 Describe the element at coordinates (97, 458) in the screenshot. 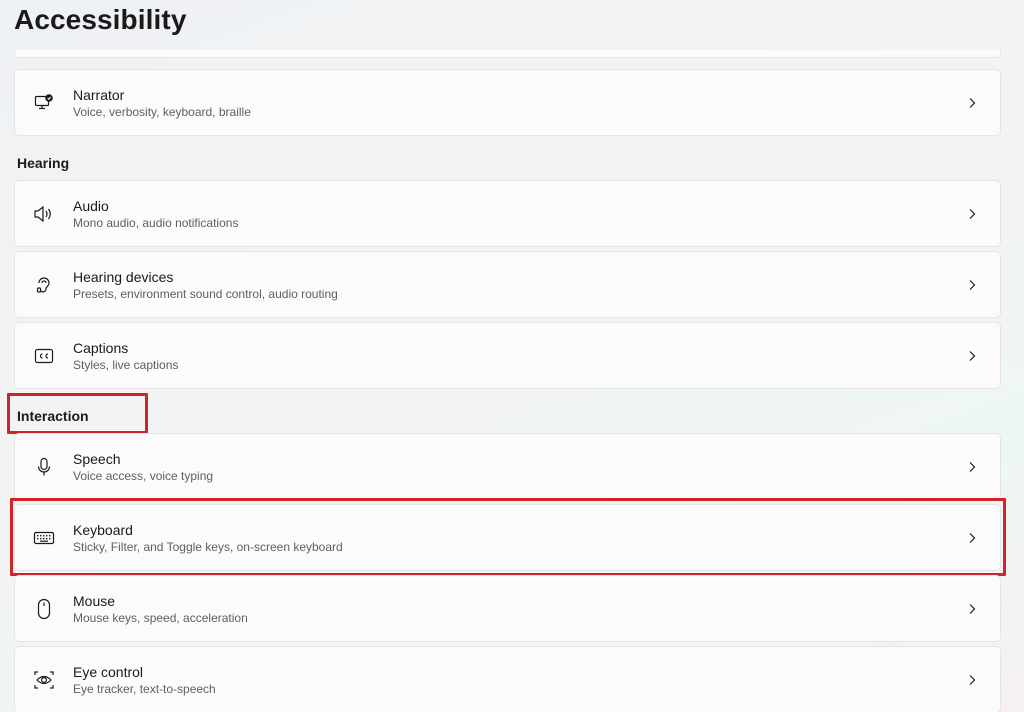

I see `setting-label: Speech` at that location.